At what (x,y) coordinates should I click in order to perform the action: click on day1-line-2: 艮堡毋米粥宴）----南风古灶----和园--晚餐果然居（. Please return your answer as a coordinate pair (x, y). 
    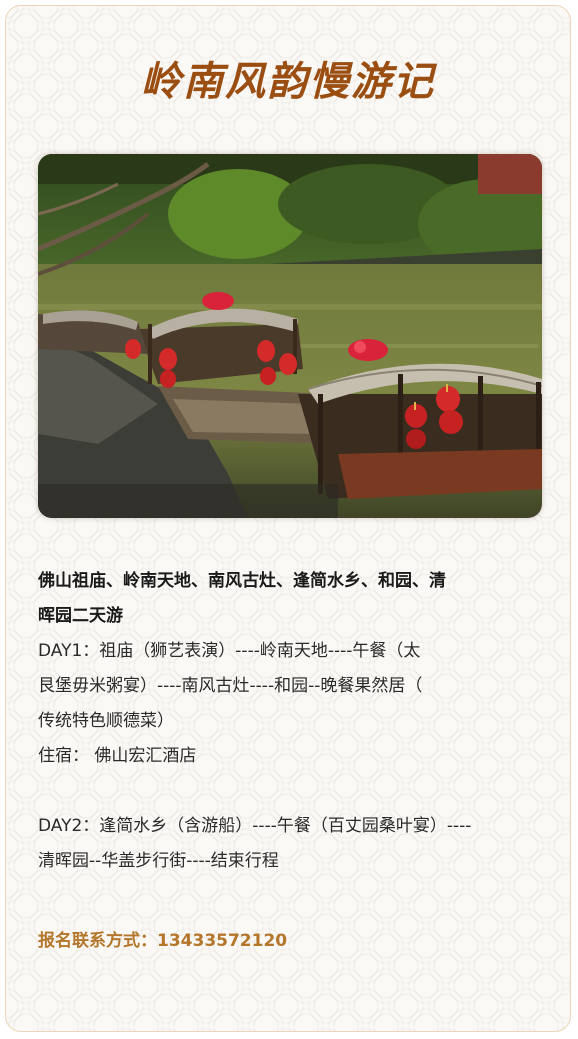
    Looking at the image, I should click on (230, 686).